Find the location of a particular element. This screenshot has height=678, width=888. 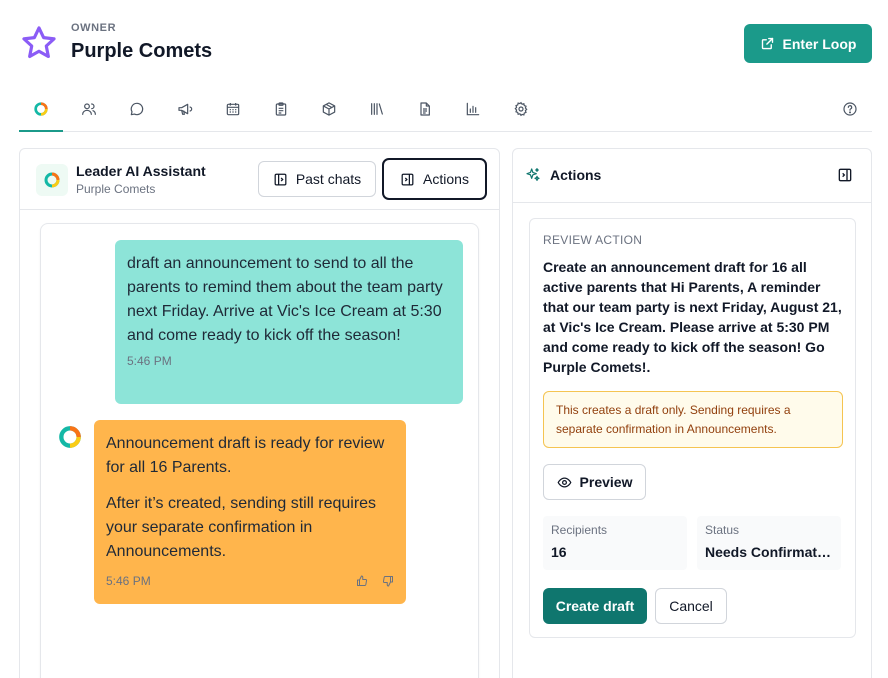

assistant-message-meta: 5:46 PM is located at coordinates (250, 581).